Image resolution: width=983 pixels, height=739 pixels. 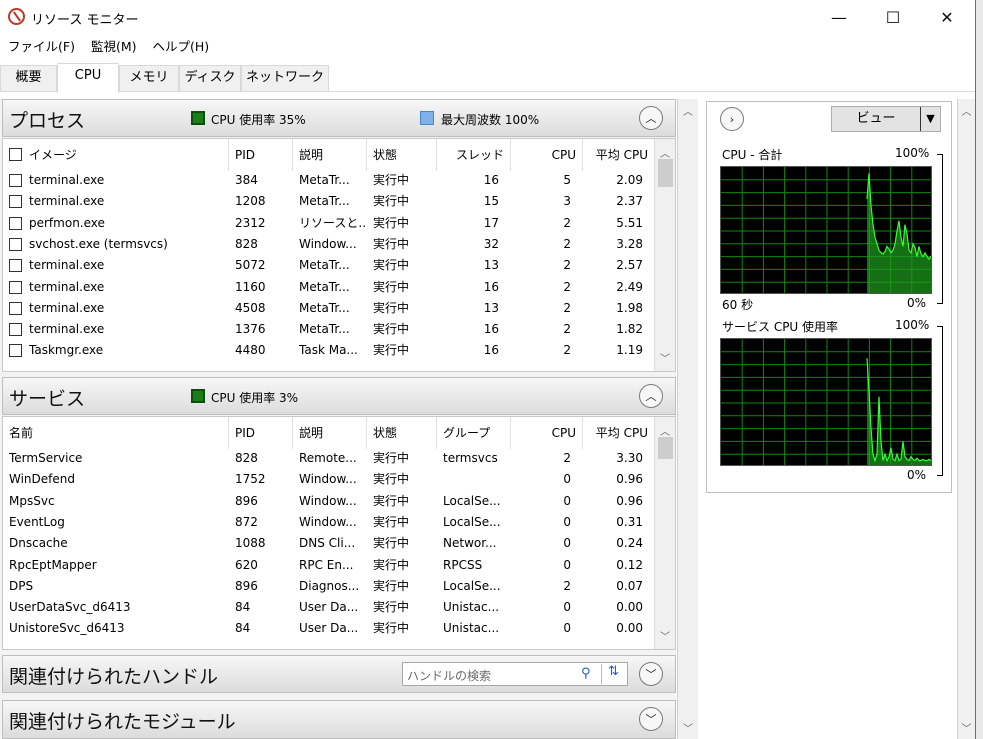 What do you see at coordinates (515, 674) in the screenshot?
I see `handle-search-input: ハンドルの検索 ⚲ ⇅` at bounding box center [515, 674].